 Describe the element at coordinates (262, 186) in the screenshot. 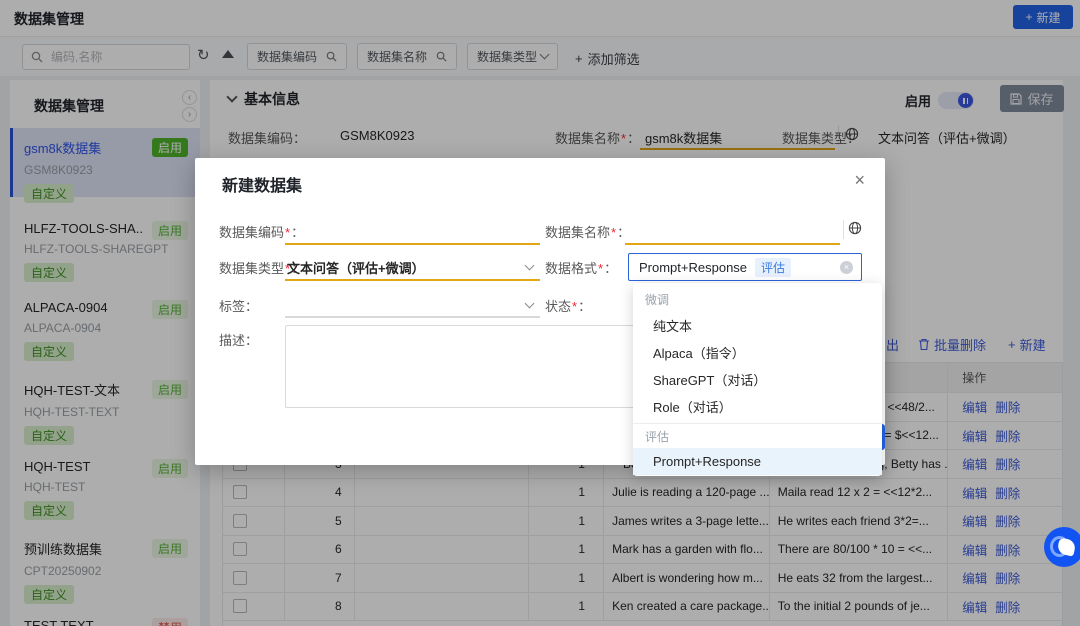

I see `modal-title: 新建数据集` at that location.